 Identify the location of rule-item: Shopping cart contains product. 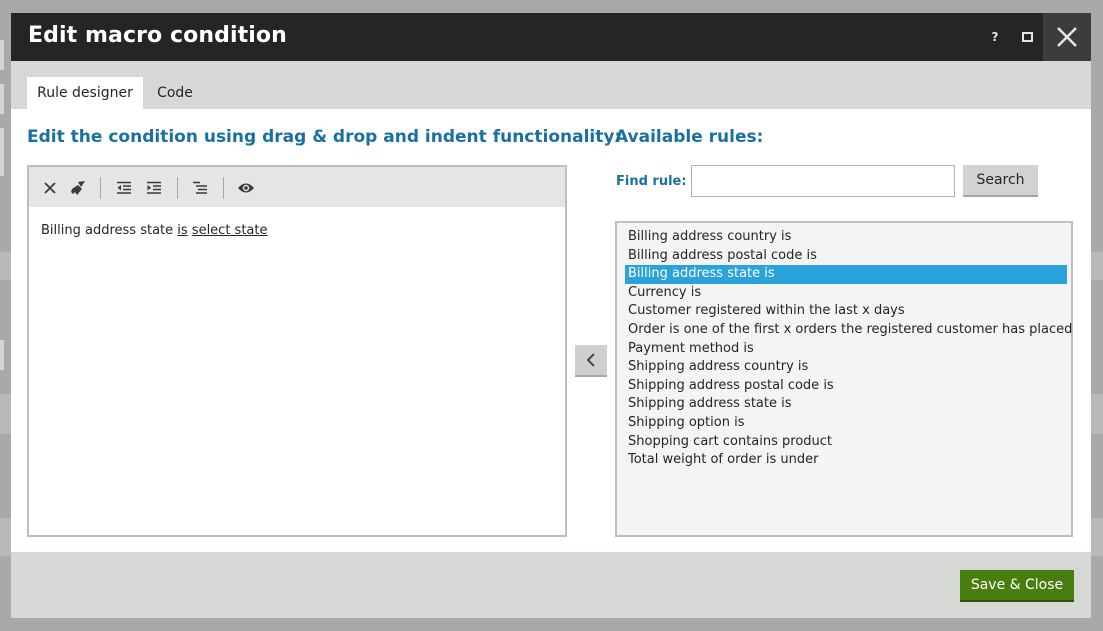
(846, 442).